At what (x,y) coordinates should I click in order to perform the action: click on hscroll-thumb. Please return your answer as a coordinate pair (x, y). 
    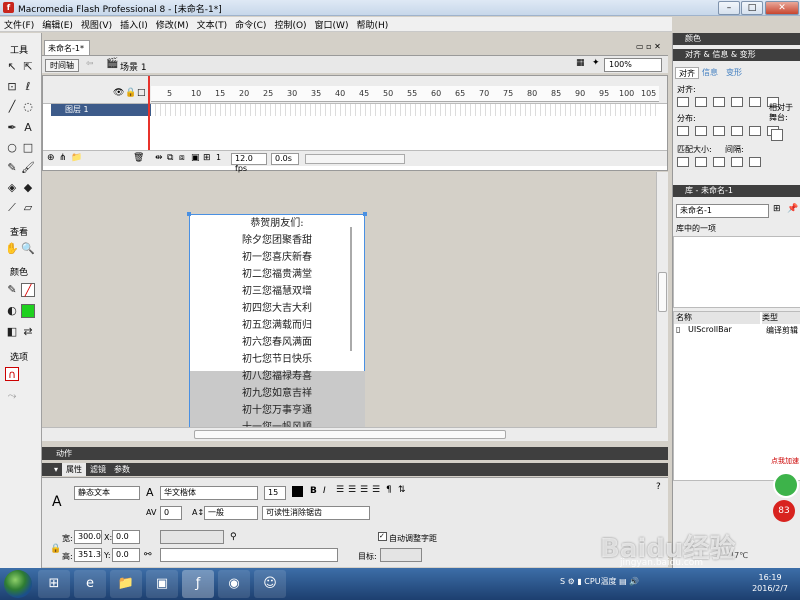
    Looking at the image, I should click on (350, 434).